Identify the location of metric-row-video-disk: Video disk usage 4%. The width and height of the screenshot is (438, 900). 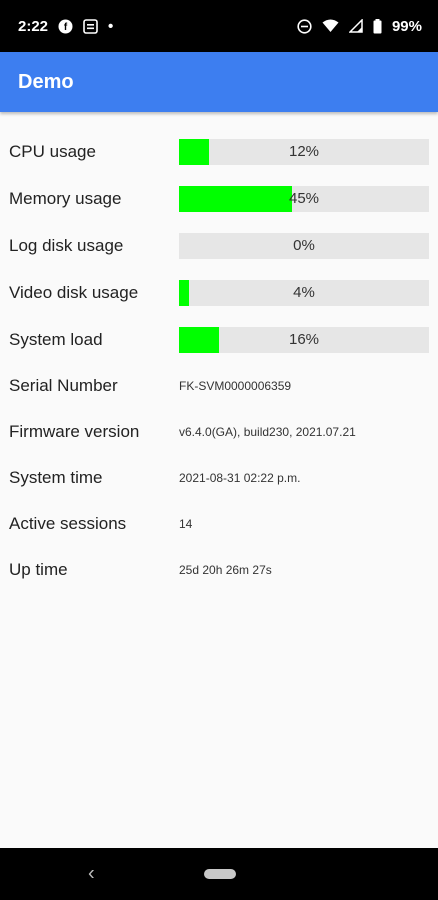
(219, 292).